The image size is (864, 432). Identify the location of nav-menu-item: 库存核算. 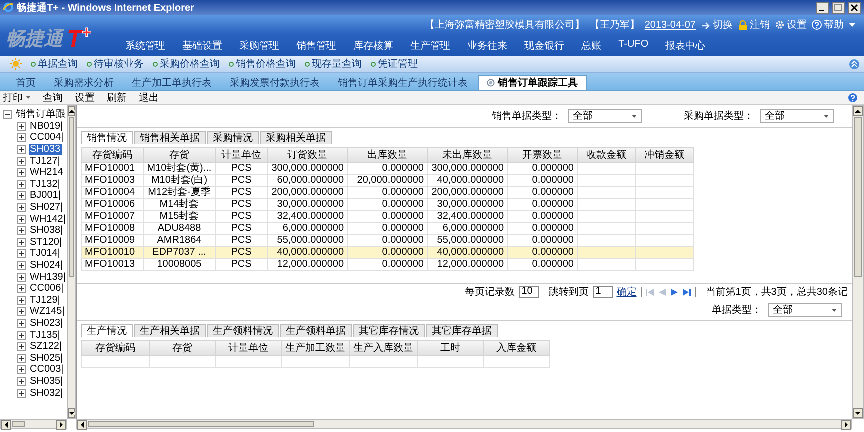
(374, 46).